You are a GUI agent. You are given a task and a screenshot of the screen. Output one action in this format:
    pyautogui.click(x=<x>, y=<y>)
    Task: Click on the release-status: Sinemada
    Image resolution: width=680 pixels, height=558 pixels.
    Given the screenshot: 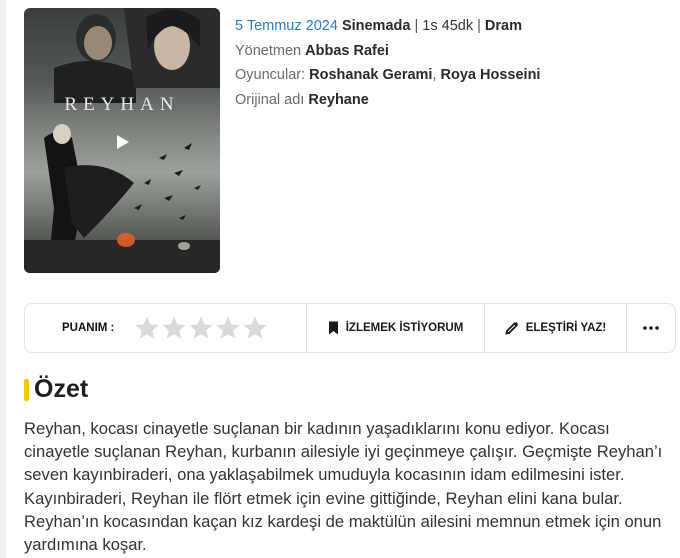 What is the action you would take?
    pyautogui.click(x=376, y=26)
    